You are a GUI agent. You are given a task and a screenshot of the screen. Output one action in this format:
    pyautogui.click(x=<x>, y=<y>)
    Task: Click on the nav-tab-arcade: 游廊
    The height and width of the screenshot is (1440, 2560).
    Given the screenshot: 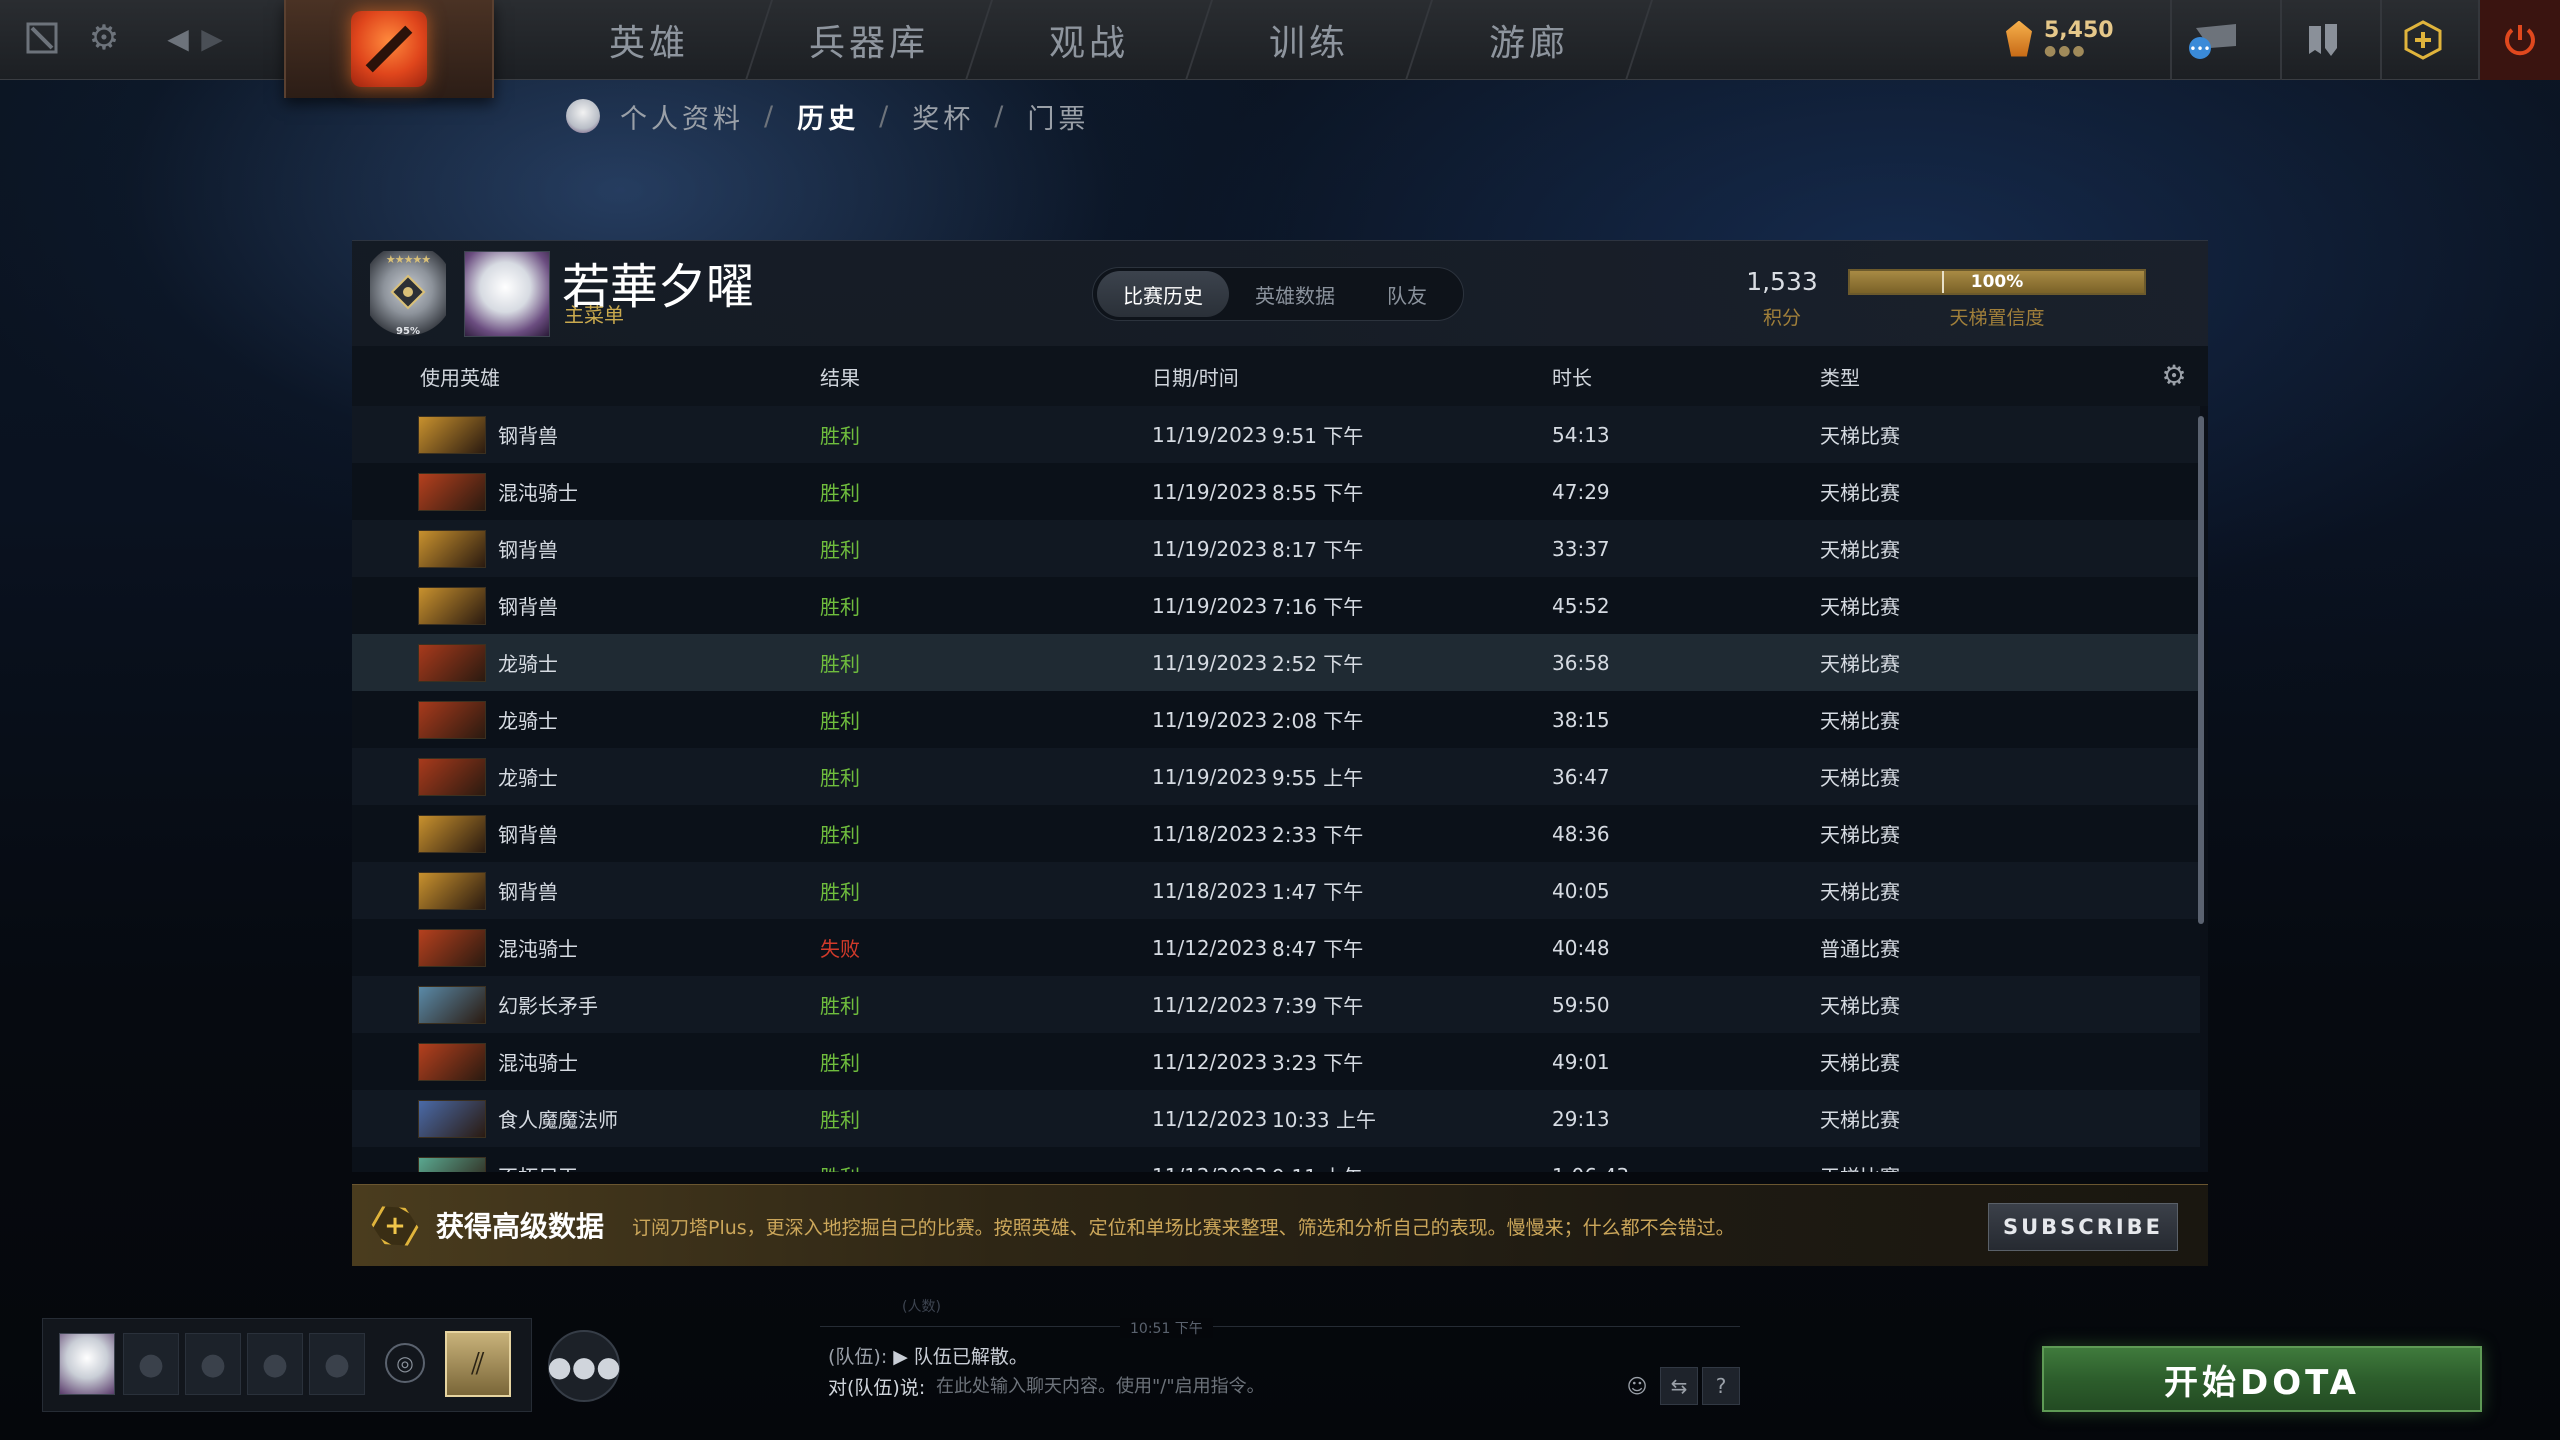 What is the action you would take?
    pyautogui.click(x=1530, y=40)
    